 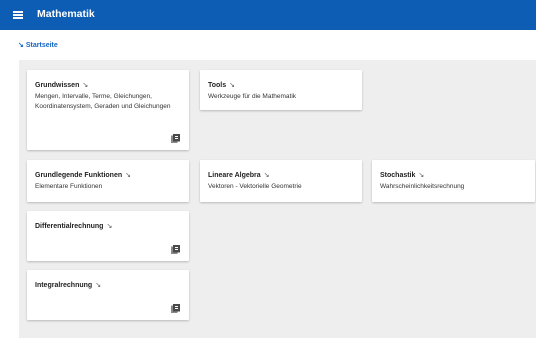 What do you see at coordinates (281, 90) in the screenshot?
I see `card-tools: Tools ↘ Werkzeuge für die Mathematik` at bounding box center [281, 90].